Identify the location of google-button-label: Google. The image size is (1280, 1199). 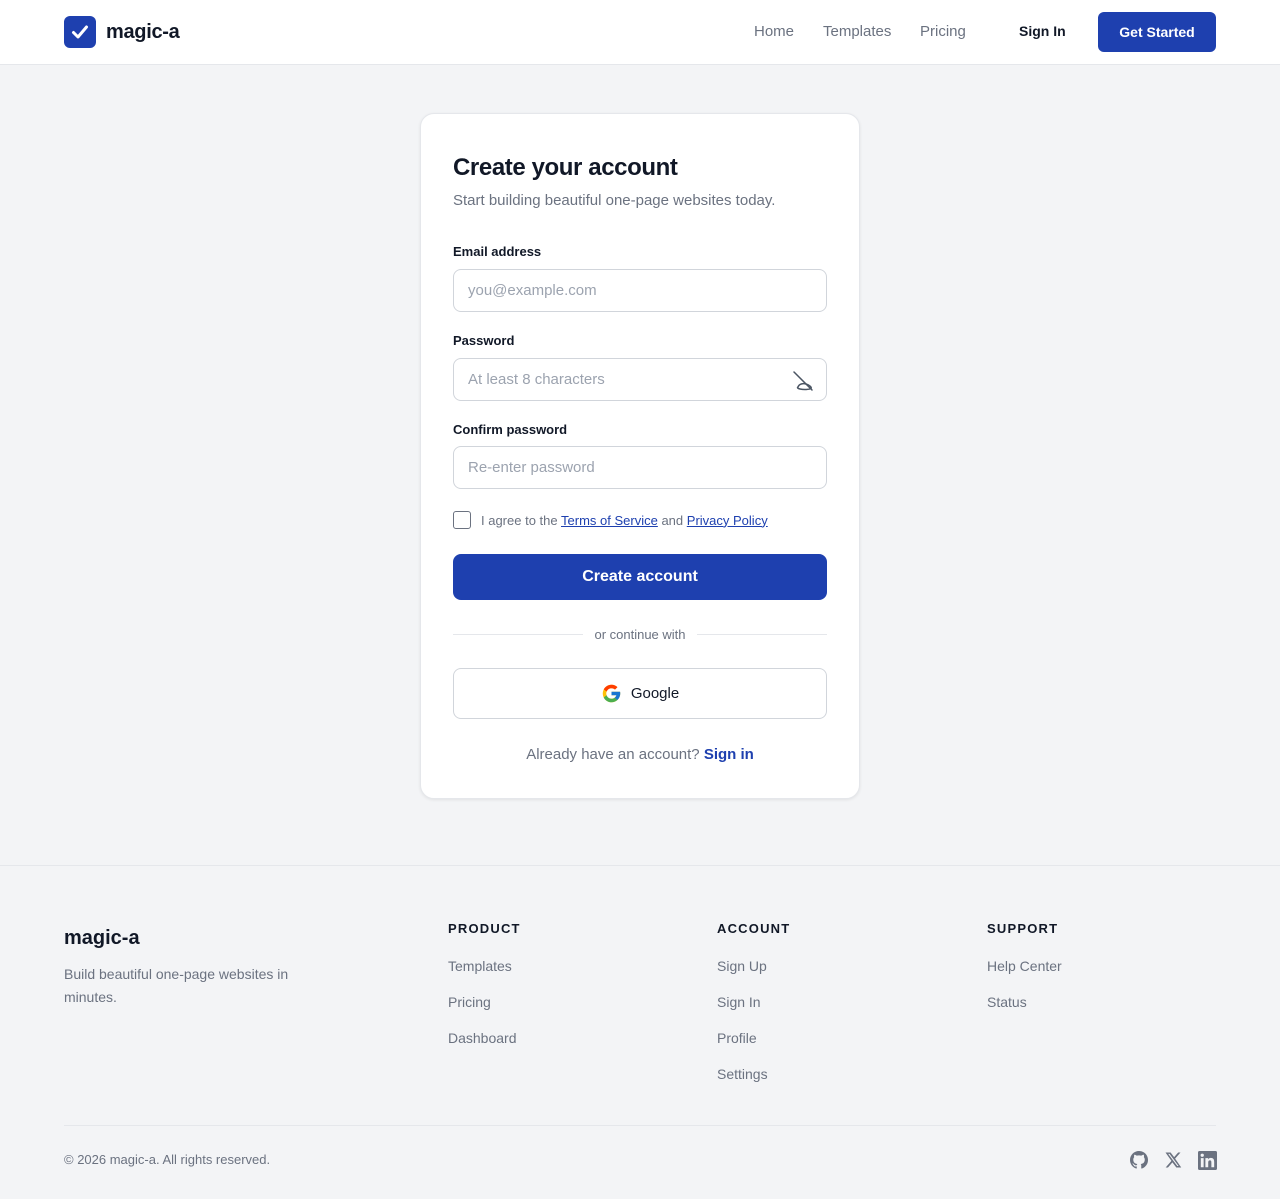
(655, 693).